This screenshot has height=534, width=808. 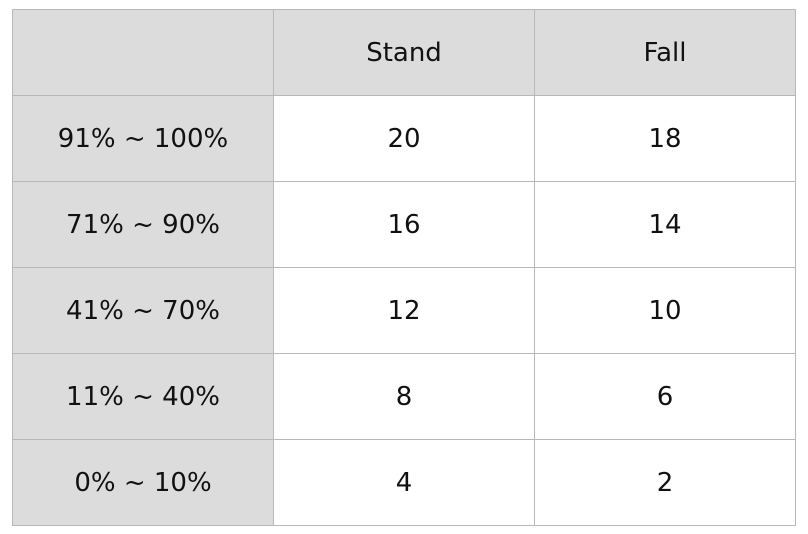 I want to click on stand-value: 20, so click(x=404, y=138).